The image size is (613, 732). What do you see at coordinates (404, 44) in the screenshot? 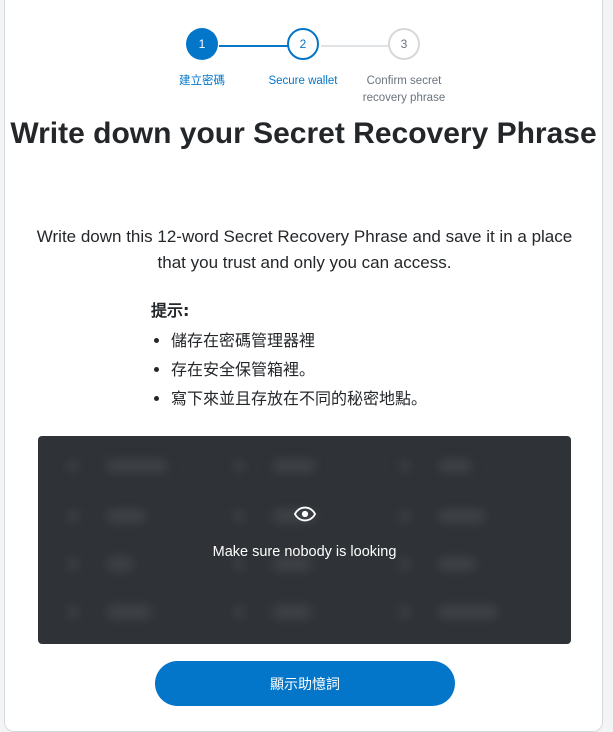
I see `step-3-circle: 3` at bounding box center [404, 44].